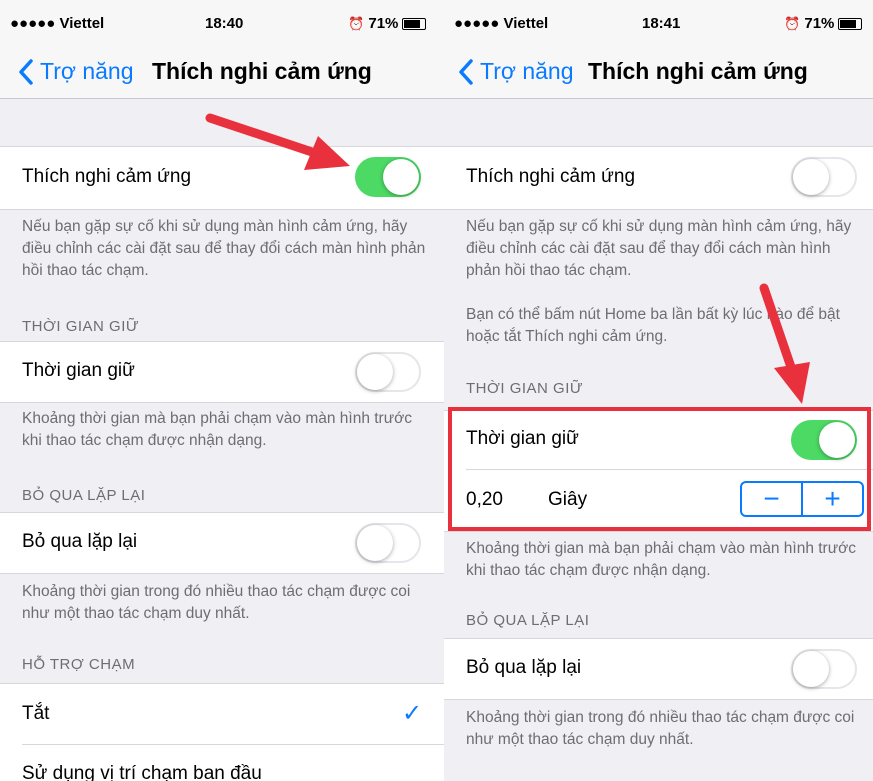  Describe the element at coordinates (388, 372) in the screenshot. I see `hold-duration-switch` at that location.